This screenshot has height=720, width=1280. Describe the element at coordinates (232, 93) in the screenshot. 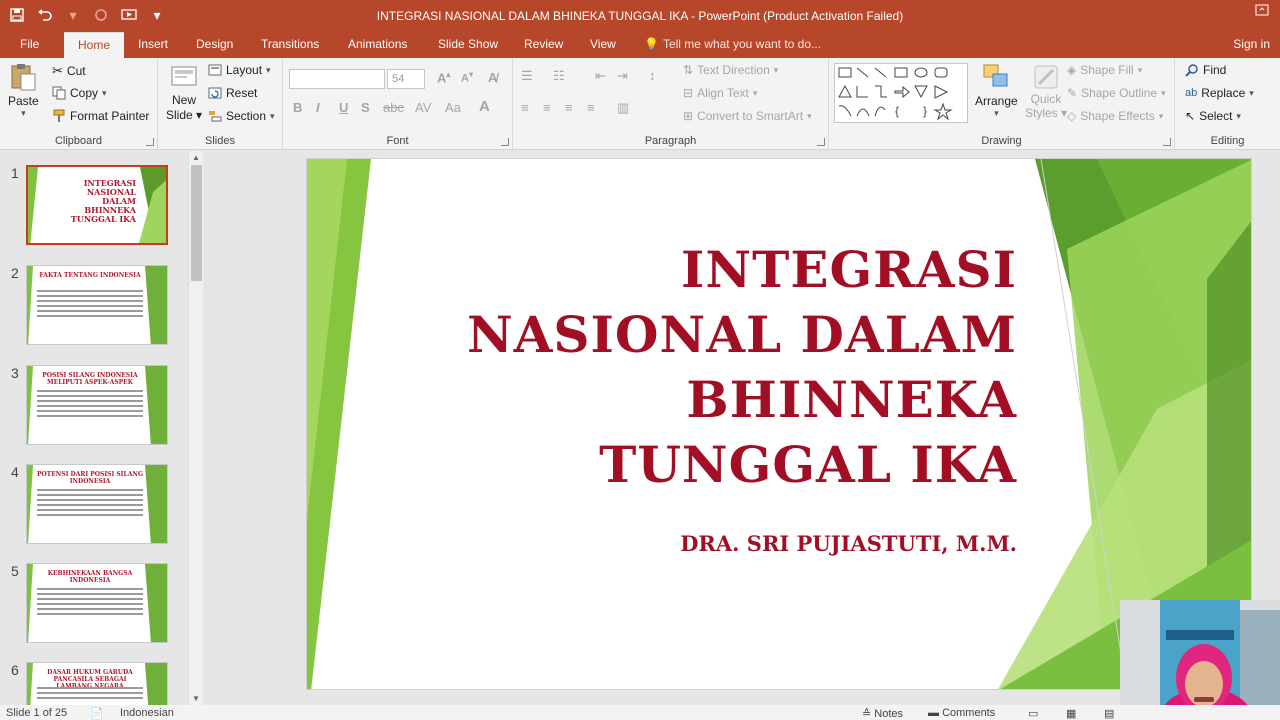

I see `reset-button: Reset` at that location.